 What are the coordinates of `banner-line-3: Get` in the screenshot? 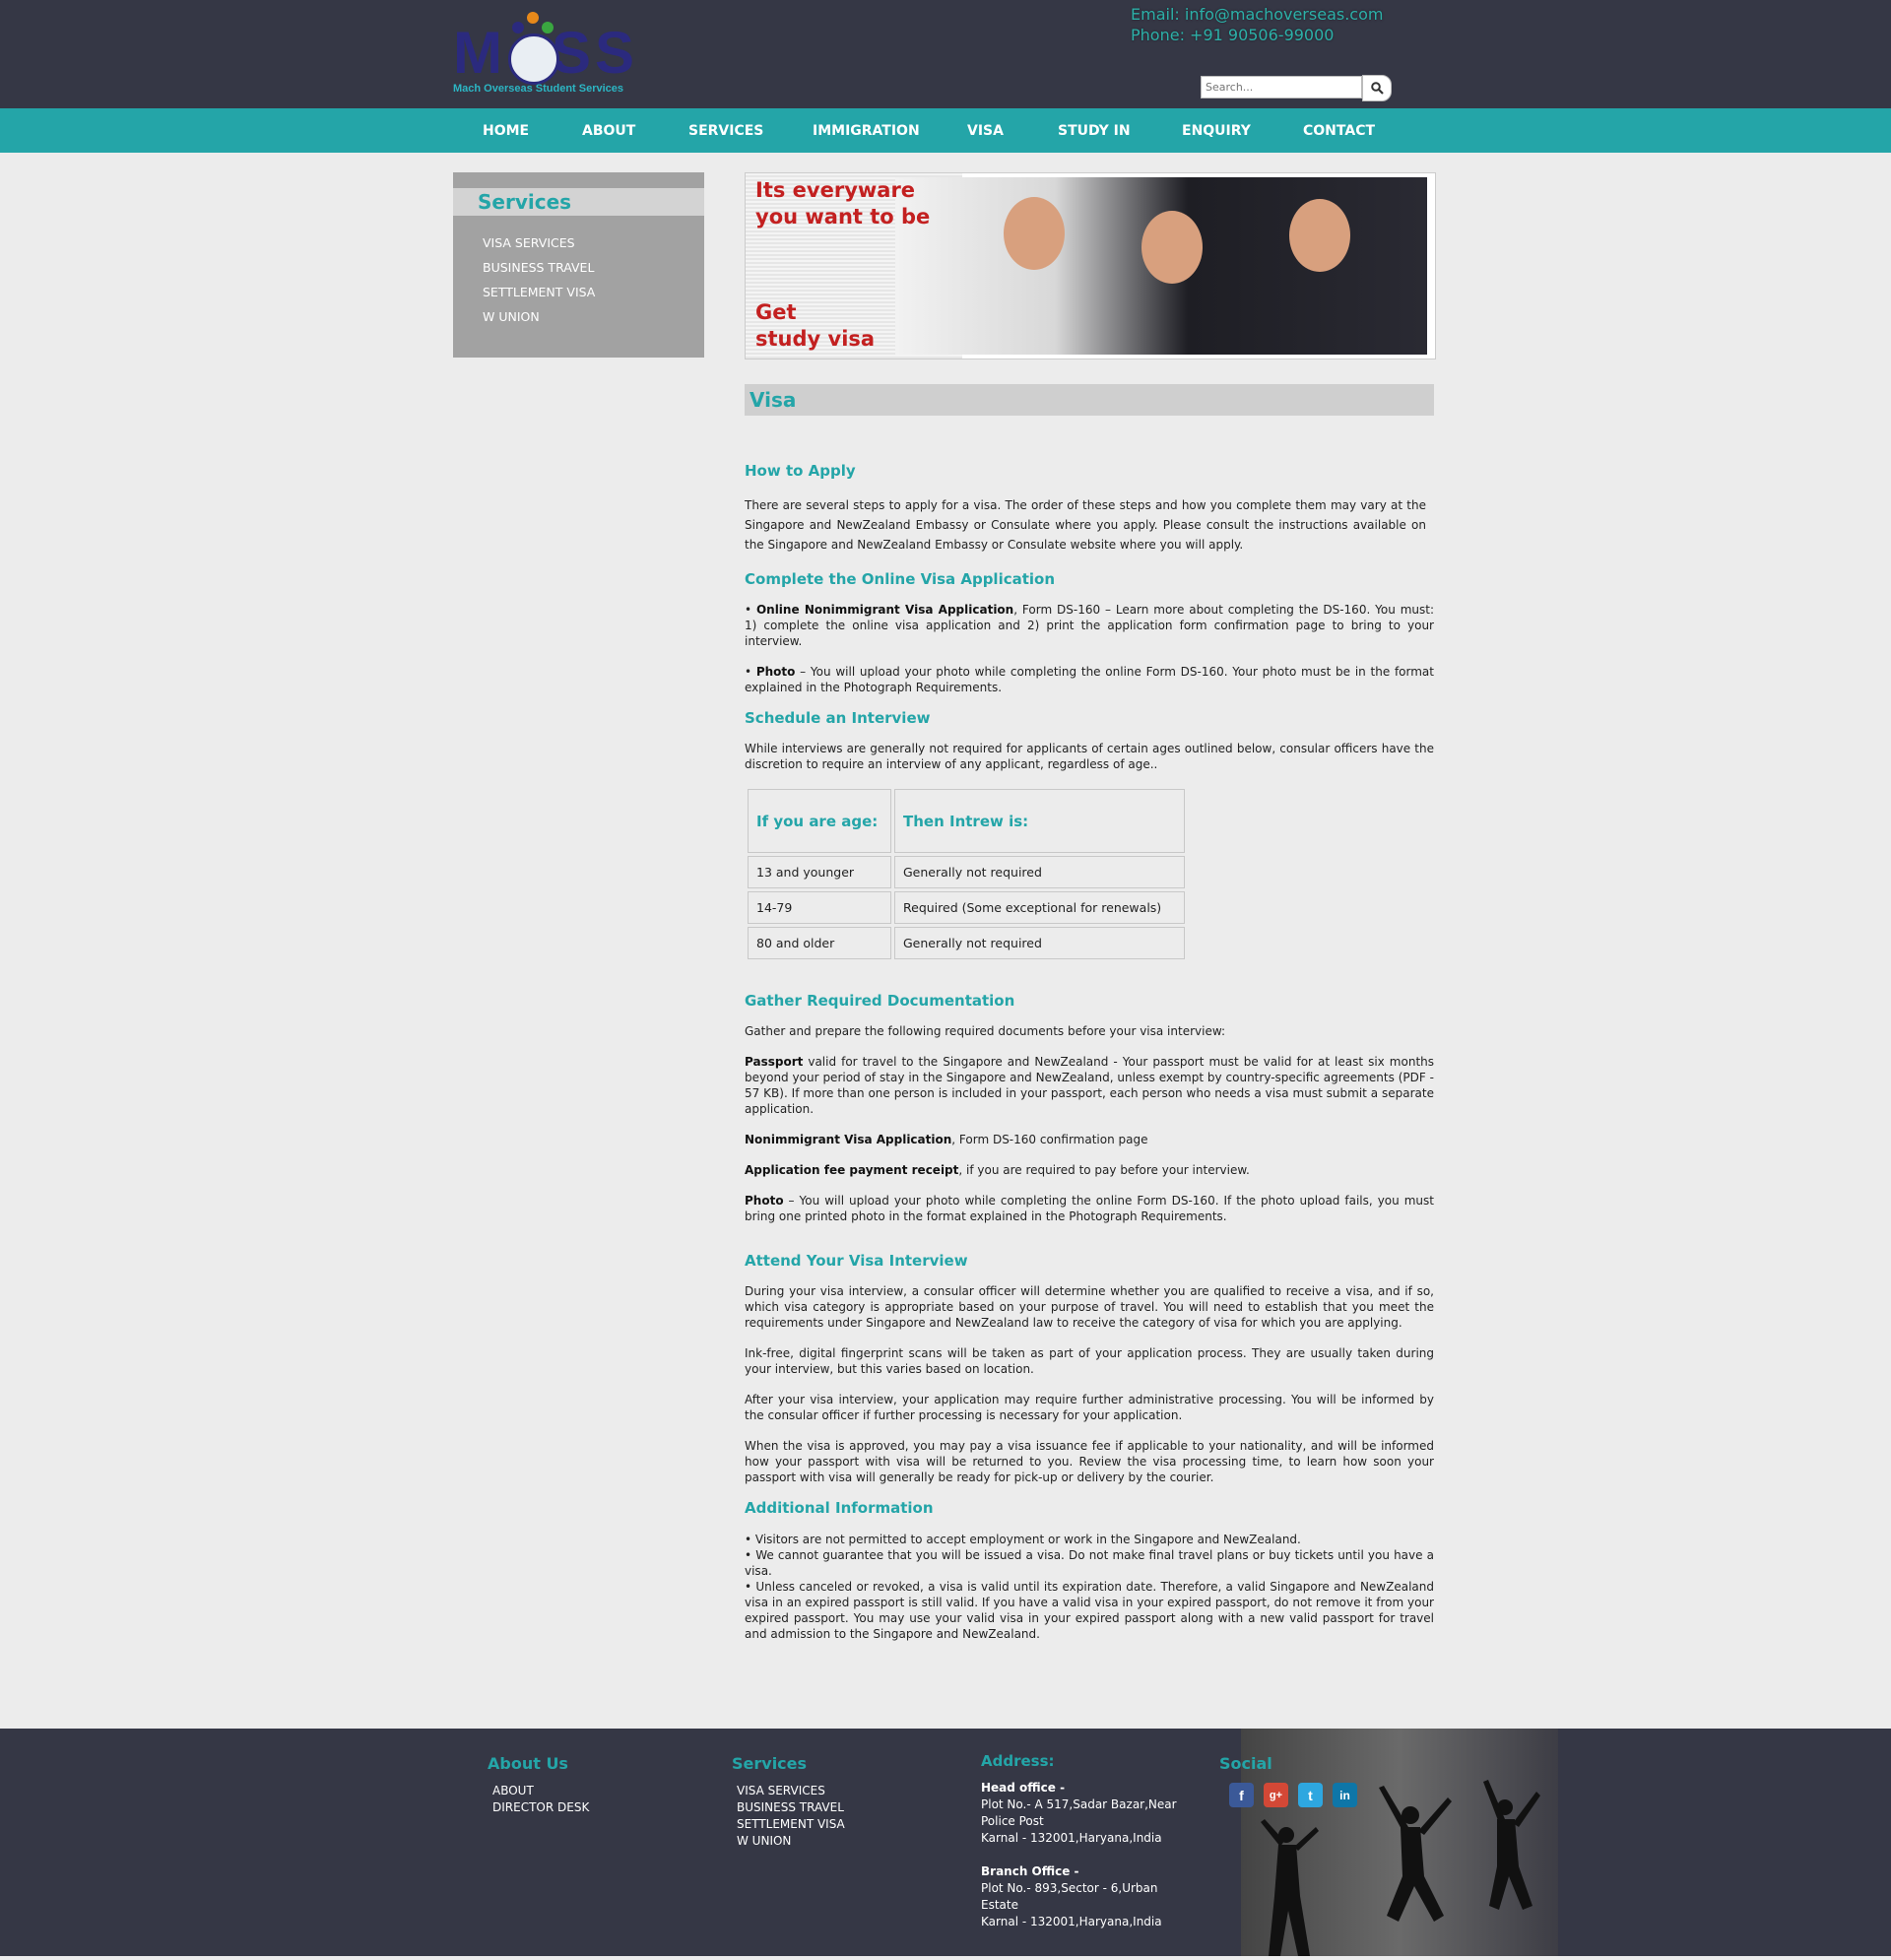 It's located at (776, 312).